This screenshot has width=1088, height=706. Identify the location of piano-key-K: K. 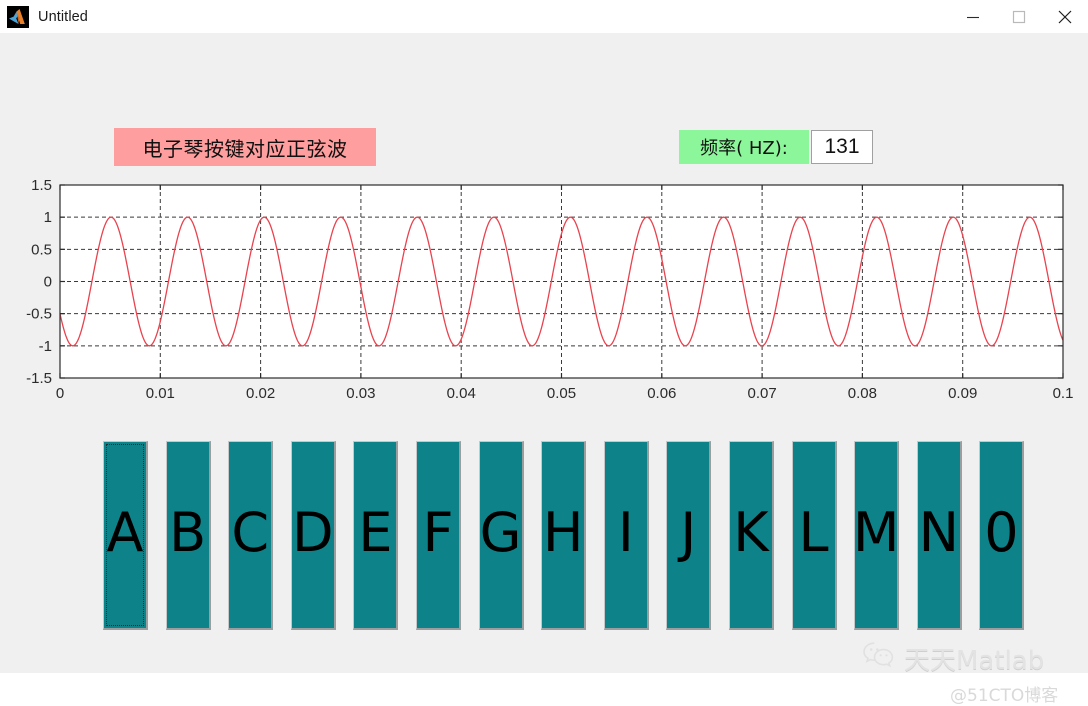
(751, 535).